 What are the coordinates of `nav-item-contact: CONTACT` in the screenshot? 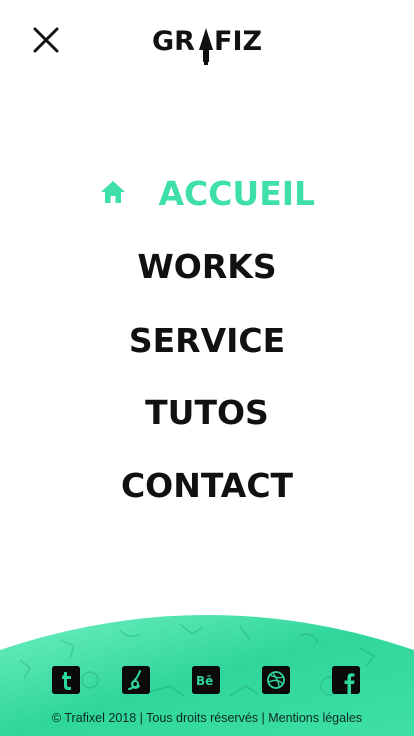 It's located at (207, 486).